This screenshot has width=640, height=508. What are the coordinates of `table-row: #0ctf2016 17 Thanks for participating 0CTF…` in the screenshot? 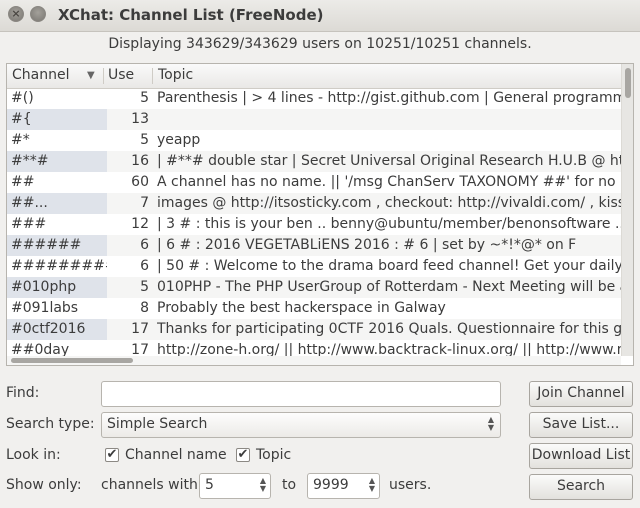 It's located at (314, 329).